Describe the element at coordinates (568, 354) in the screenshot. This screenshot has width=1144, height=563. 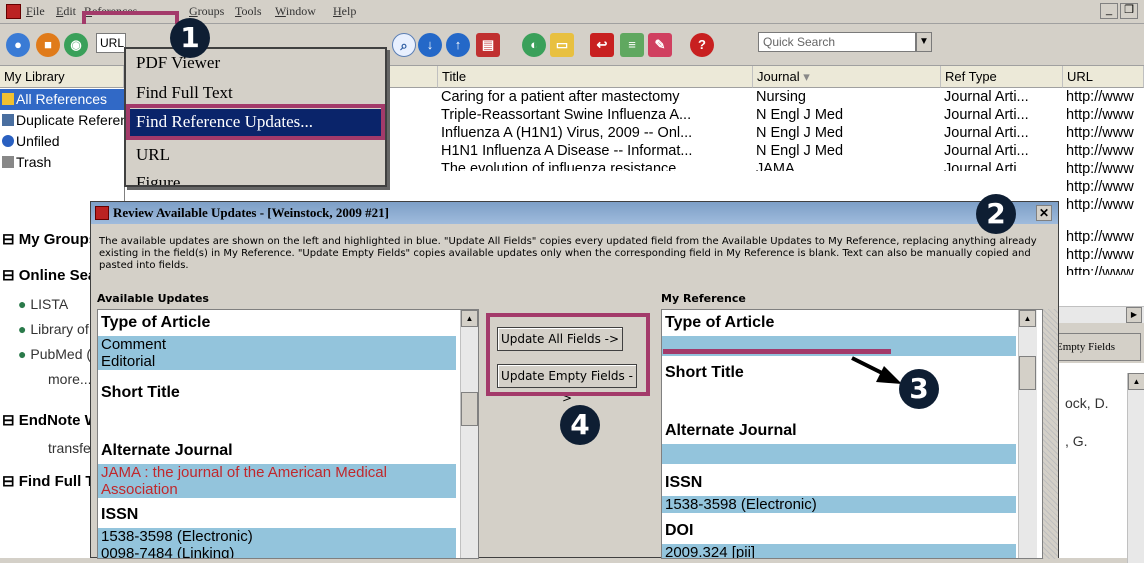
I see `update-buttons-highlight` at that location.